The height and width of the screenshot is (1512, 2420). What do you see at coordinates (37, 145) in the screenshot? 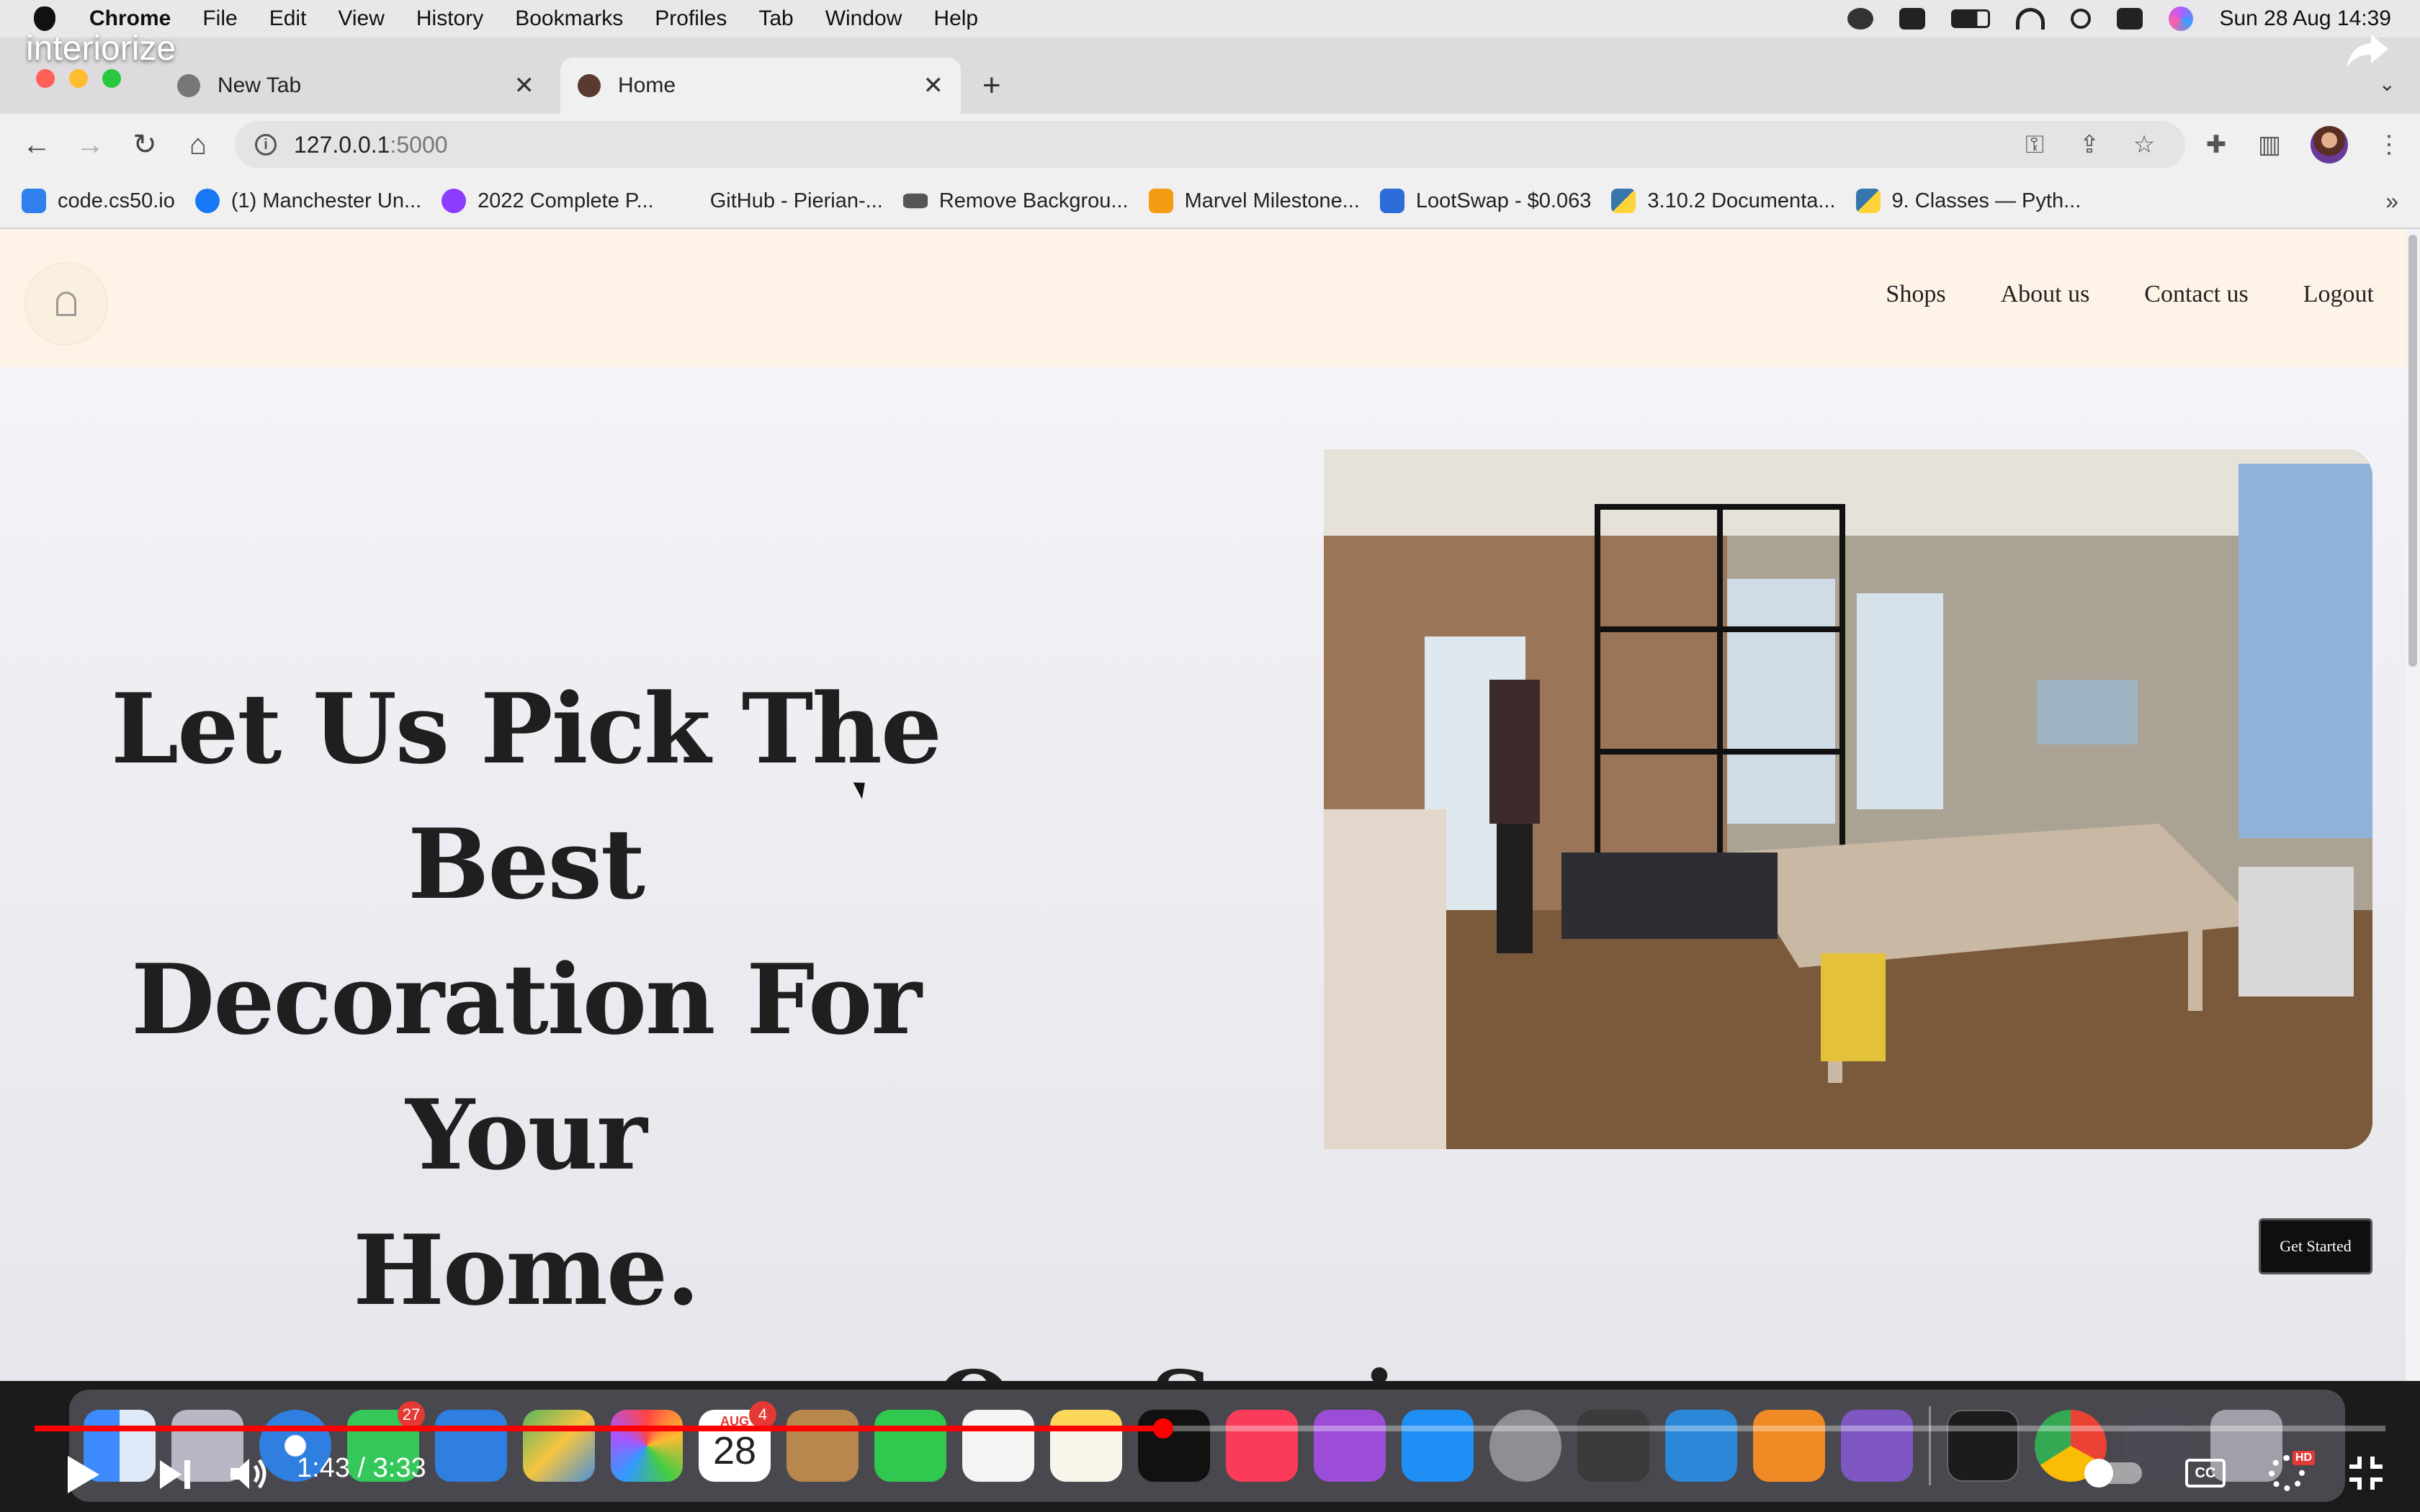
I see `back-arrow-icon: ←` at bounding box center [37, 145].